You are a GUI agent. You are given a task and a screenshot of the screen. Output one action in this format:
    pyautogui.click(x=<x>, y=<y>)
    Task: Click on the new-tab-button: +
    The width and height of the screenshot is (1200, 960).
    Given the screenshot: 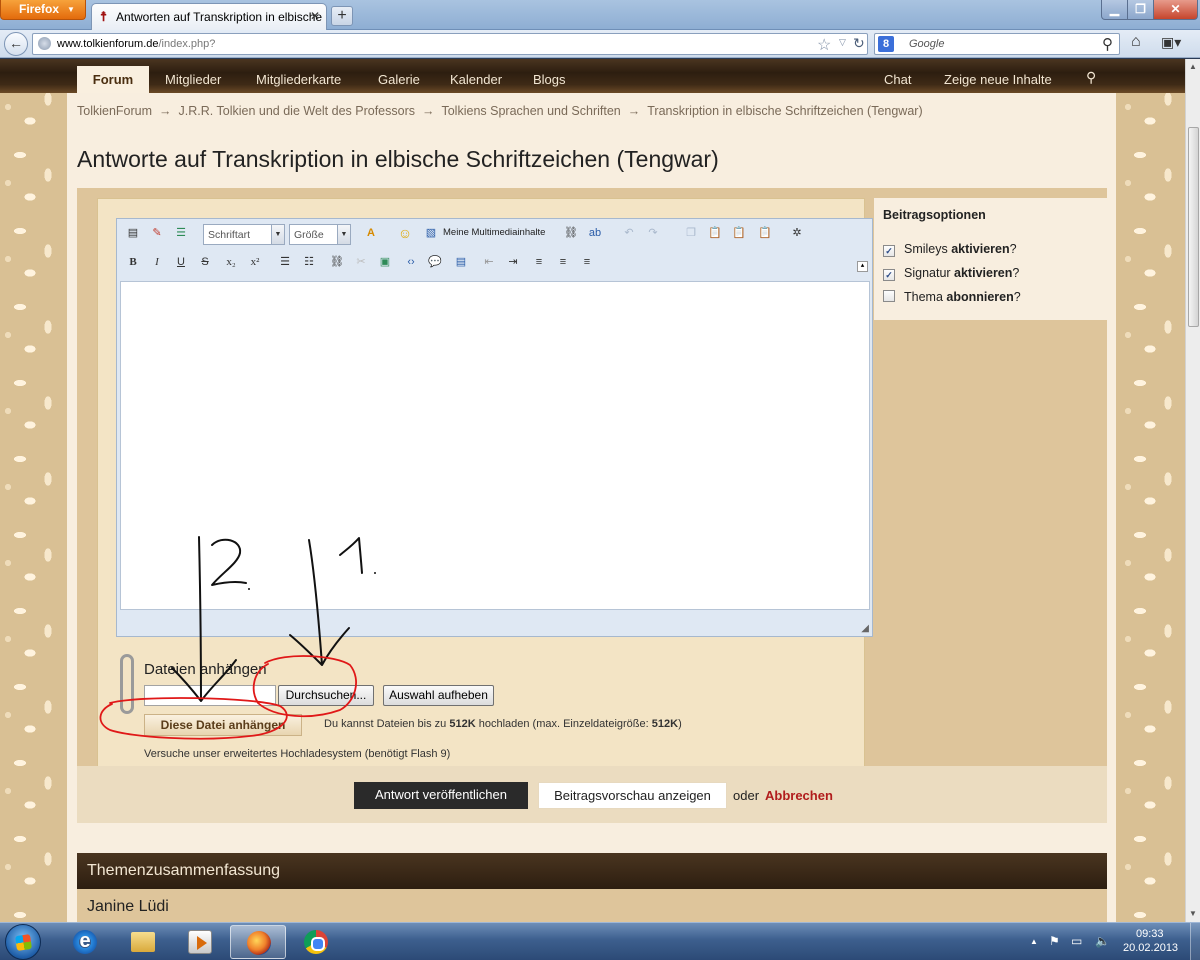 What is the action you would take?
    pyautogui.click(x=342, y=16)
    